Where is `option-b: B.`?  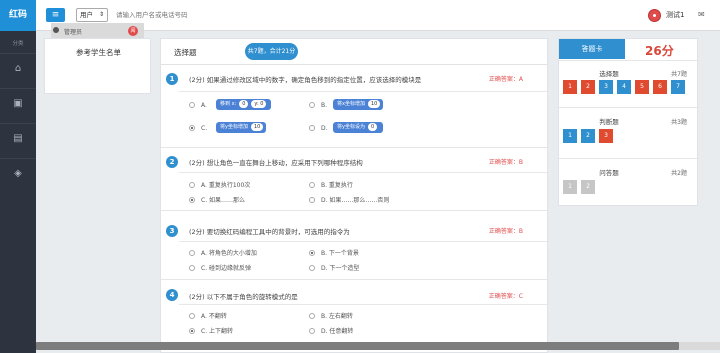 option-b: B. is located at coordinates (318, 105).